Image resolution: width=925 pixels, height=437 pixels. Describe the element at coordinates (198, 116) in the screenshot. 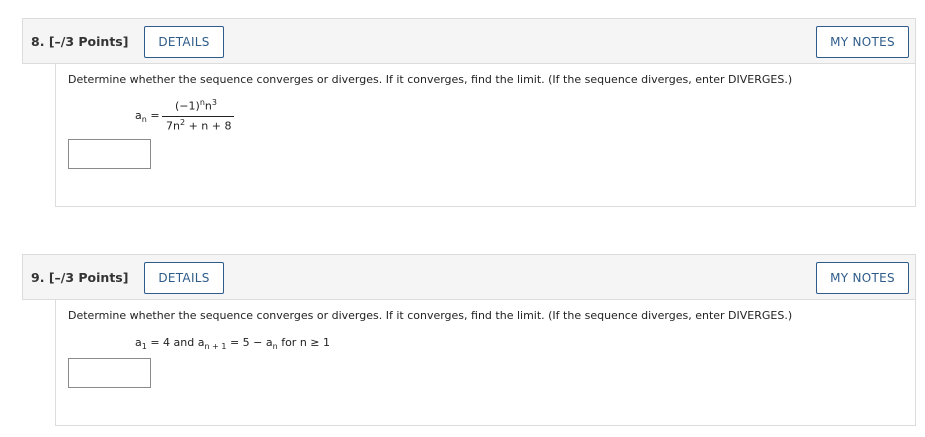

I see `fraction-bar` at that location.